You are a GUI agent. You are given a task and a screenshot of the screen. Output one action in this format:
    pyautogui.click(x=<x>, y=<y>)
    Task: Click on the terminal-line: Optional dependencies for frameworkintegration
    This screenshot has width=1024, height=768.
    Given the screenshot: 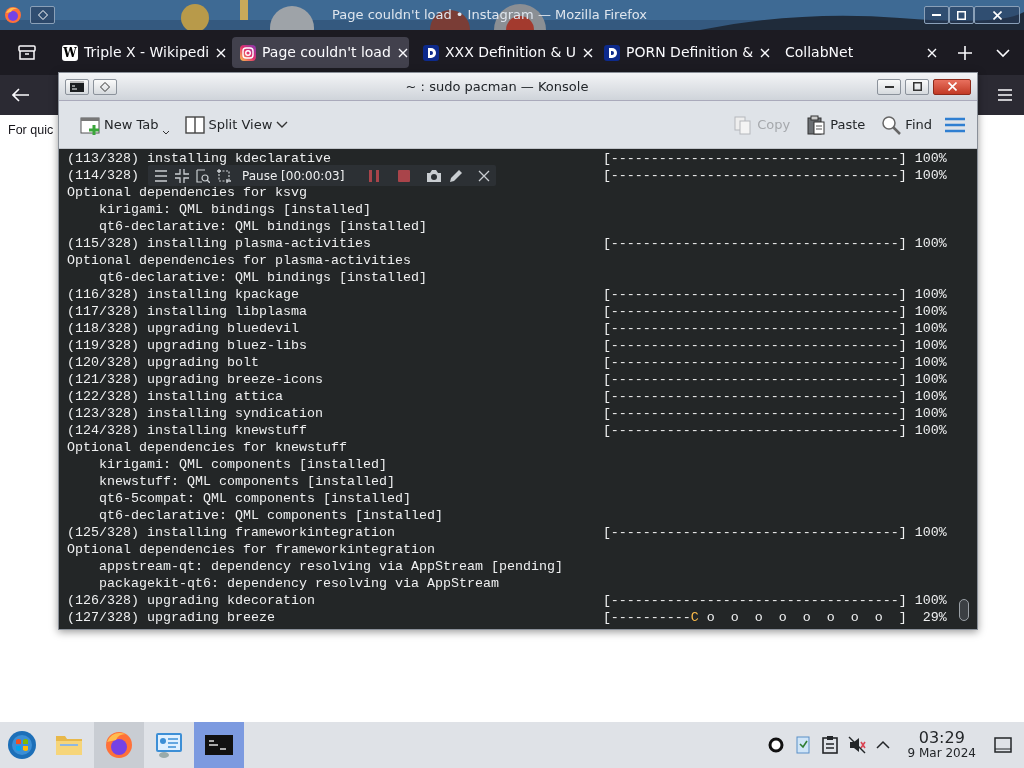 What is the action you would take?
    pyautogui.click(x=251, y=549)
    